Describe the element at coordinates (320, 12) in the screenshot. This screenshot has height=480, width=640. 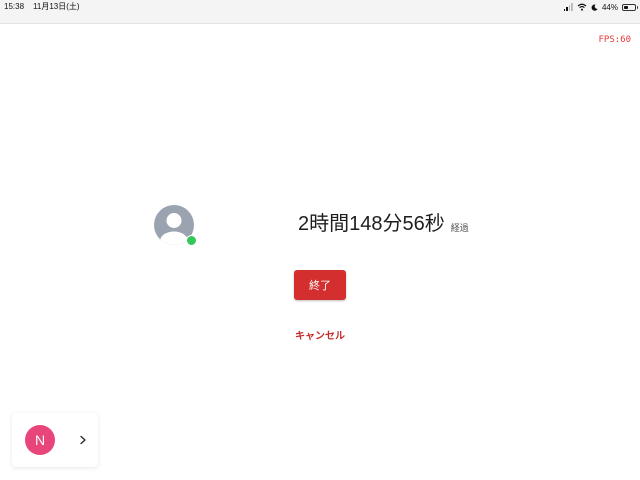
I see `status-bar: 15:38 11月13日(土) 44%` at that location.